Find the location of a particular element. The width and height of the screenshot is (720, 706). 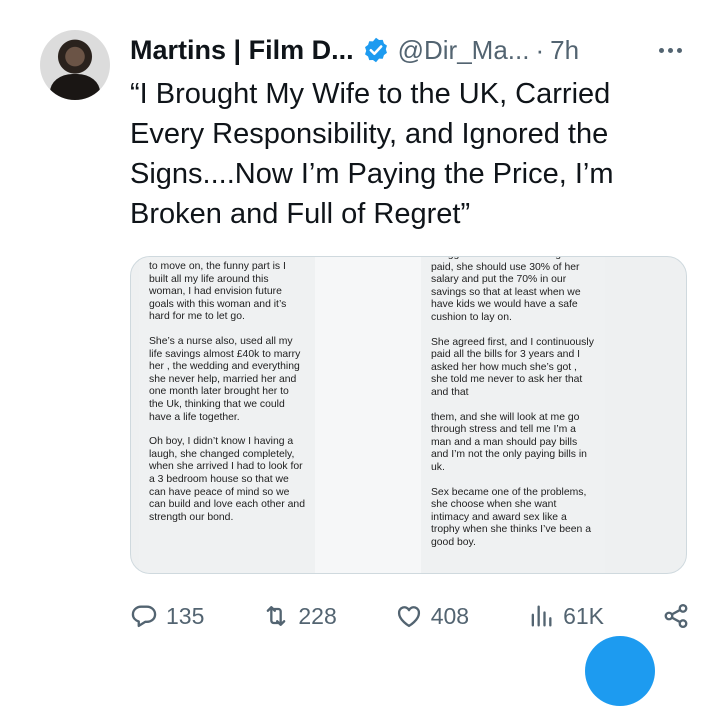

reply-button: 135 is located at coordinates (167, 616).